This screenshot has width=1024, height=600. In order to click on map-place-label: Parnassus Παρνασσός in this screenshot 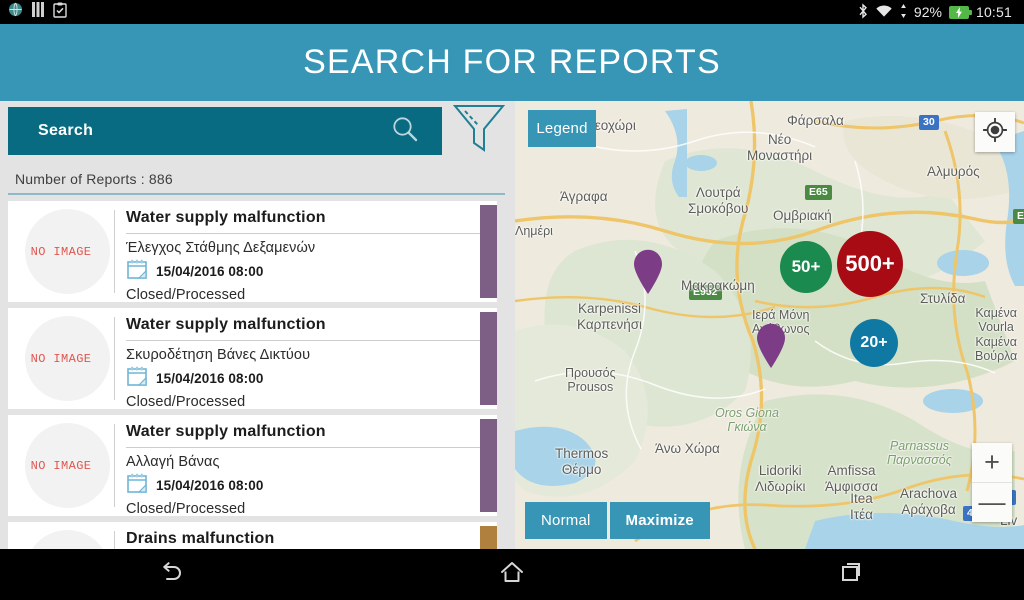, I will do `click(919, 453)`.